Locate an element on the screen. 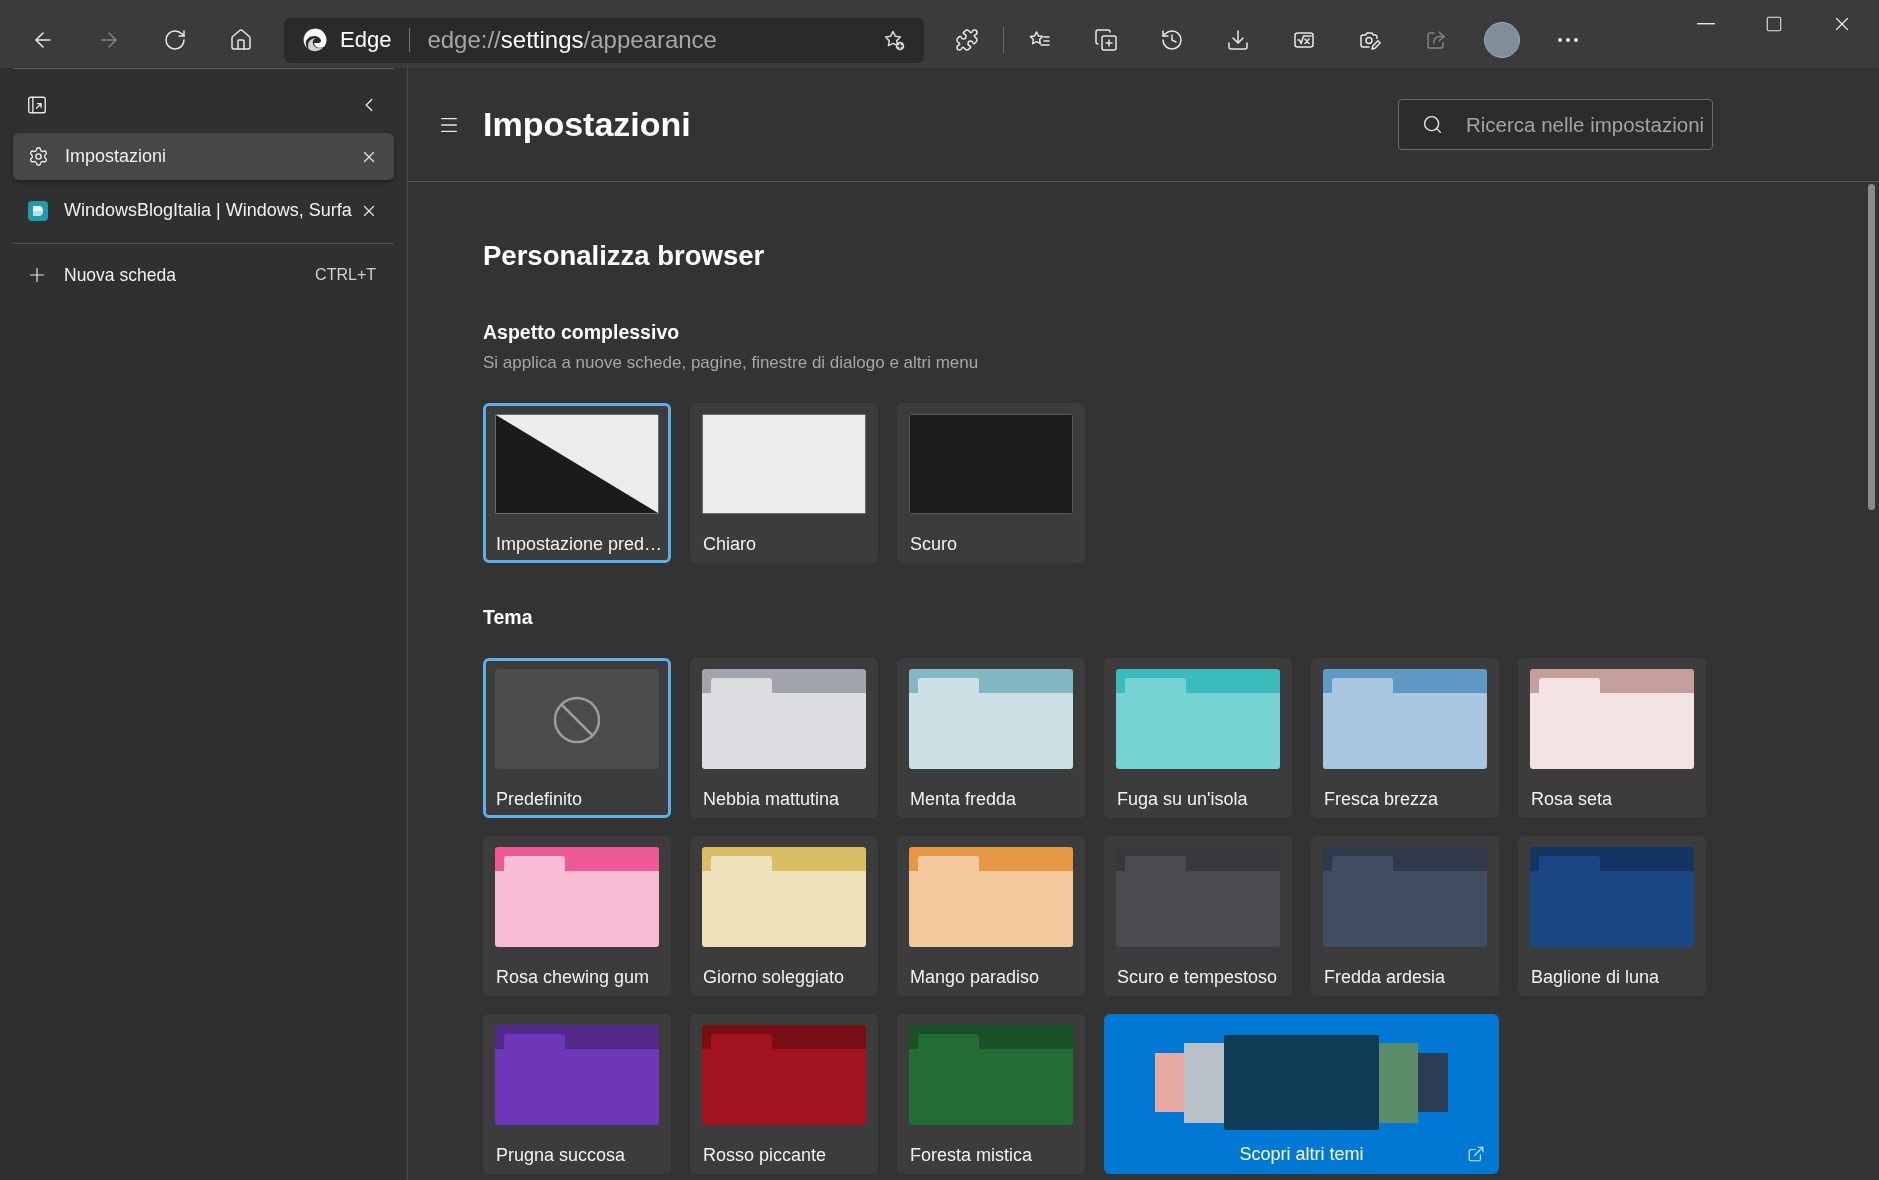 This screenshot has width=1879, height=1180. theme-option: Prugna succosa is located at coordinates (577, 1094).